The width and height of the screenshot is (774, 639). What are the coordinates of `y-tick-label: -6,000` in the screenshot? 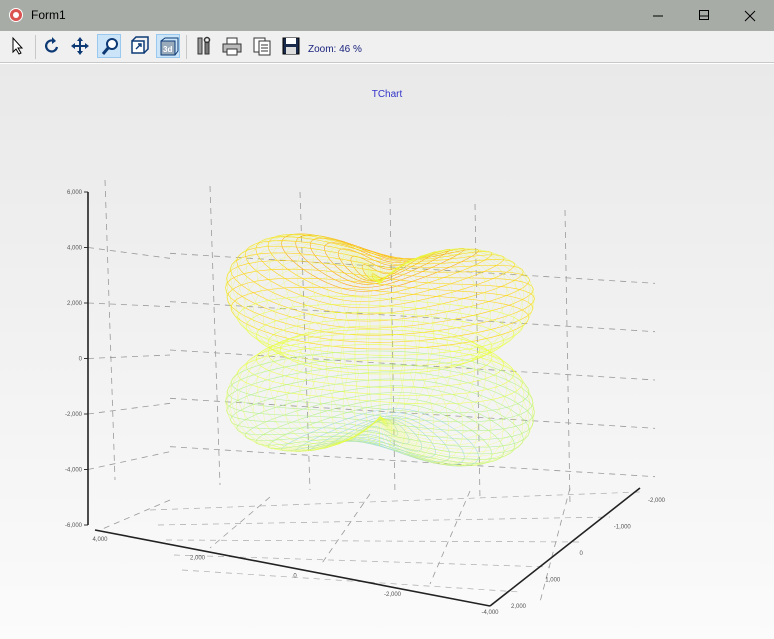 It's located at (74, 526).